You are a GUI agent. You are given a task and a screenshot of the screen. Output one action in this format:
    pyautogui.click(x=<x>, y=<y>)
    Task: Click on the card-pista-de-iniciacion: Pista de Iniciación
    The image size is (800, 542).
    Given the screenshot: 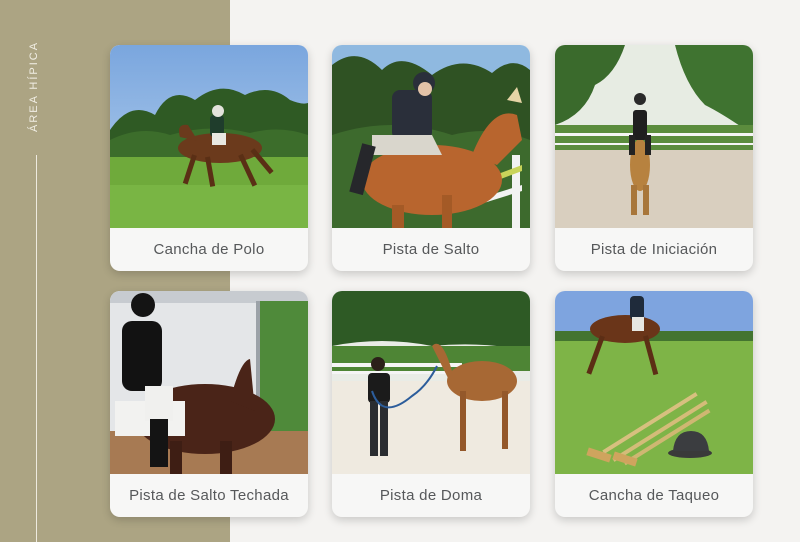 What is the action you would take?
    pyautogui.click(x=654, y=158)
    